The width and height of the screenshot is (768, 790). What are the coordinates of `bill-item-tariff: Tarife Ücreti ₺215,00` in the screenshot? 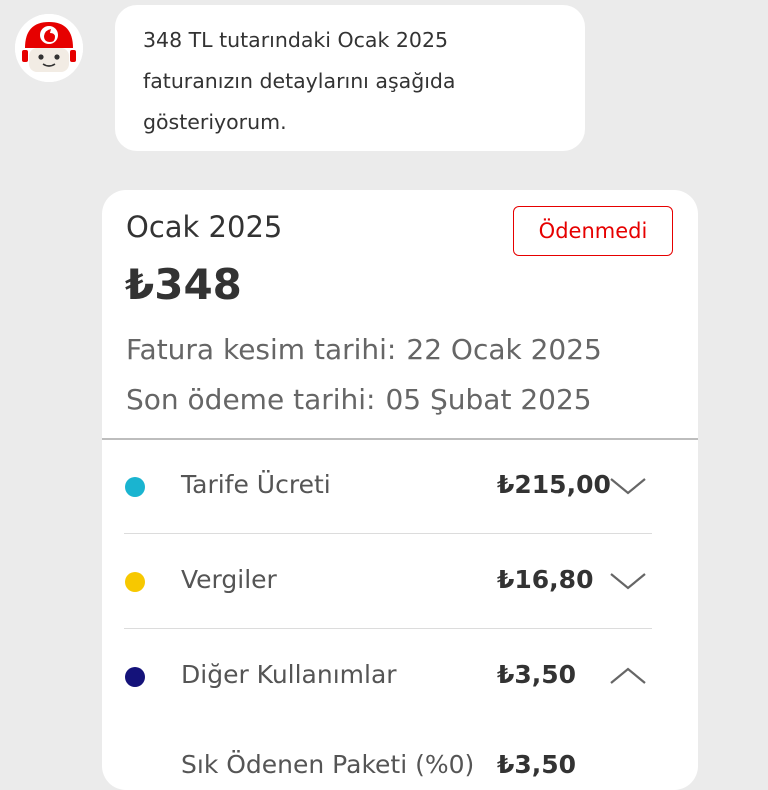 It's located at (400, 487).